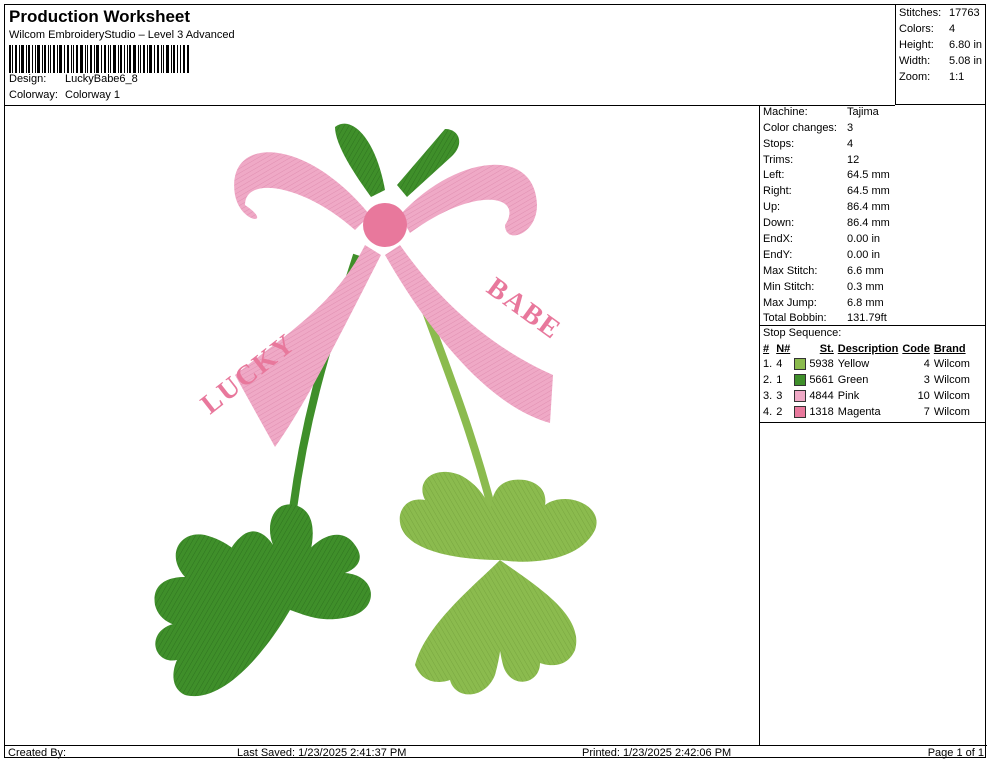 This screenshot has height=762, width=990. What do you see at coordinates (783, 349) in the screenshot?
I see `col-needle: N#` at bounding box center [783, 349].